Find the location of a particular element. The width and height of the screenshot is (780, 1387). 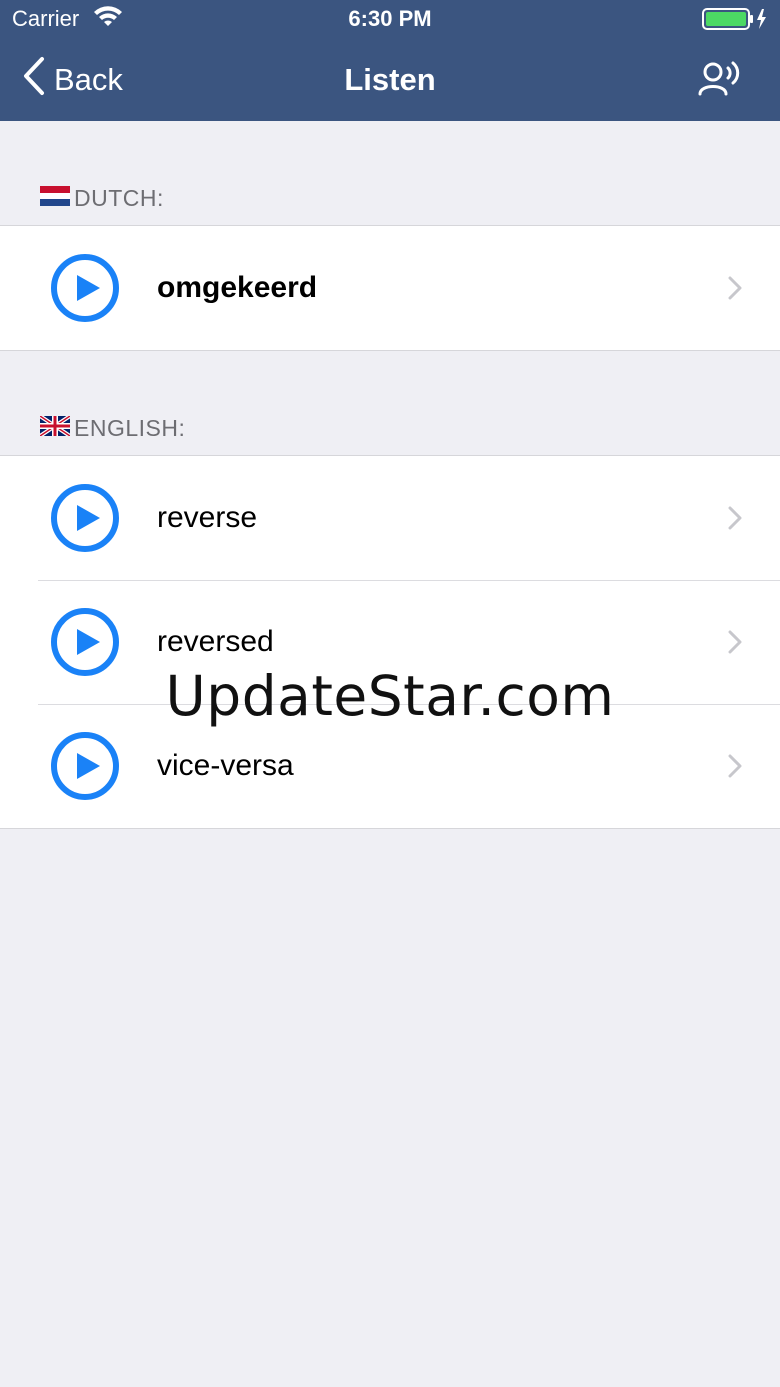

section-header-dutch: DUTCH: is located at coordinates (102, 198).